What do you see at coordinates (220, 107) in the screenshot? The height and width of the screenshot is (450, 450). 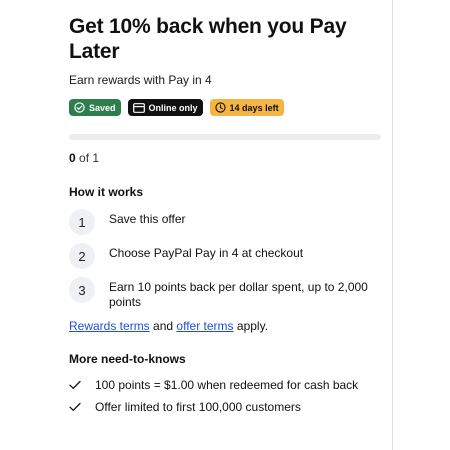 I see `clock-icon` at bounding box center [220, 107].